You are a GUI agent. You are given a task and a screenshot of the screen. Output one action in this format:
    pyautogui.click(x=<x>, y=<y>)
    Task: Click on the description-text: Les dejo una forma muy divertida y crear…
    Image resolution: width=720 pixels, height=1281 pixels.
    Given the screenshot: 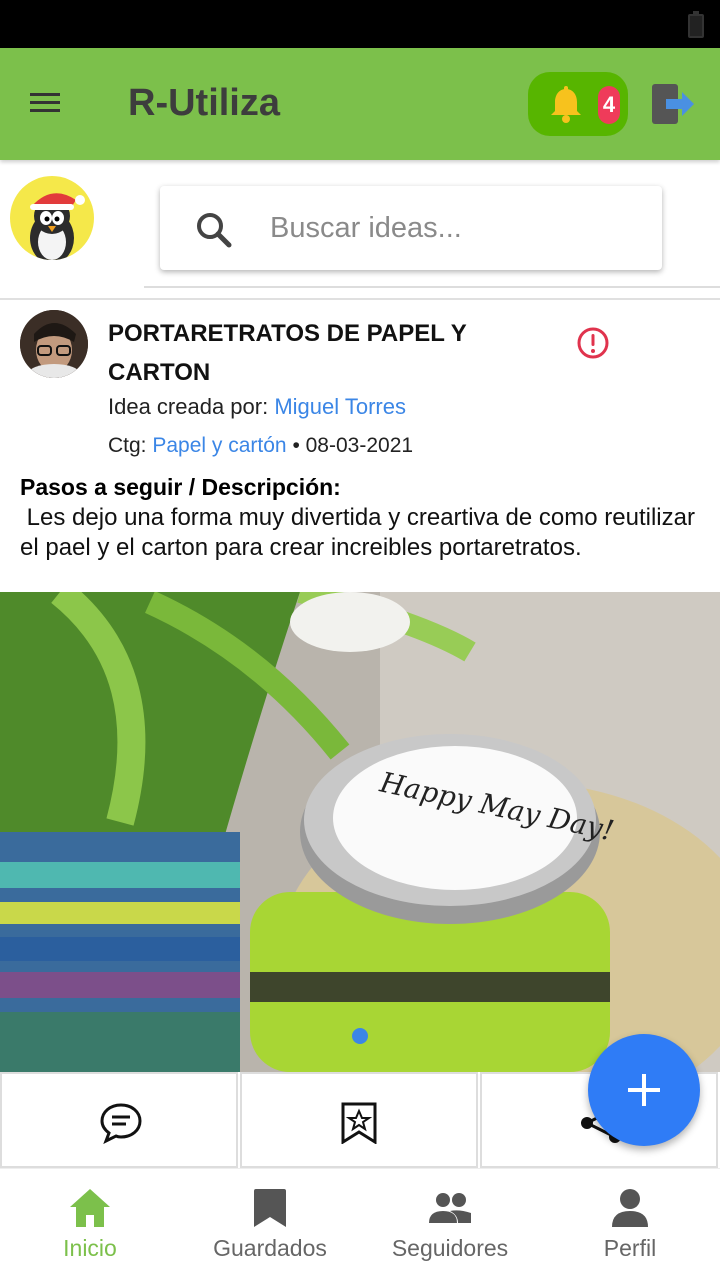 What is the action you would take?
    pyautogui.click(x=361, y=532)
    